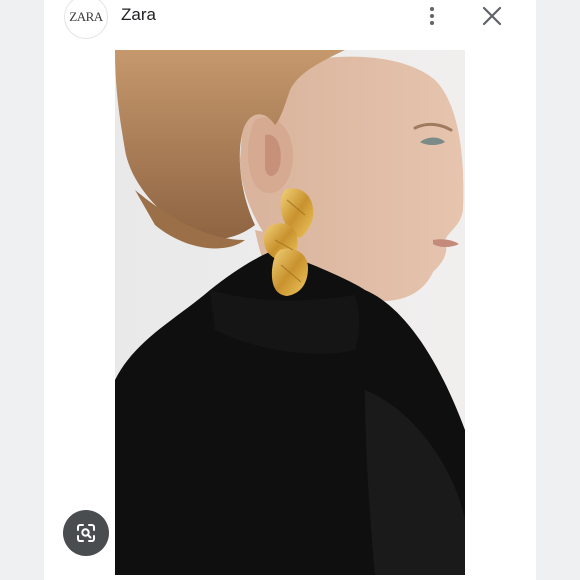 Image resolution: width=580 pixels, height=580 pixels. I want to click on close-icon, so click(492, 16).